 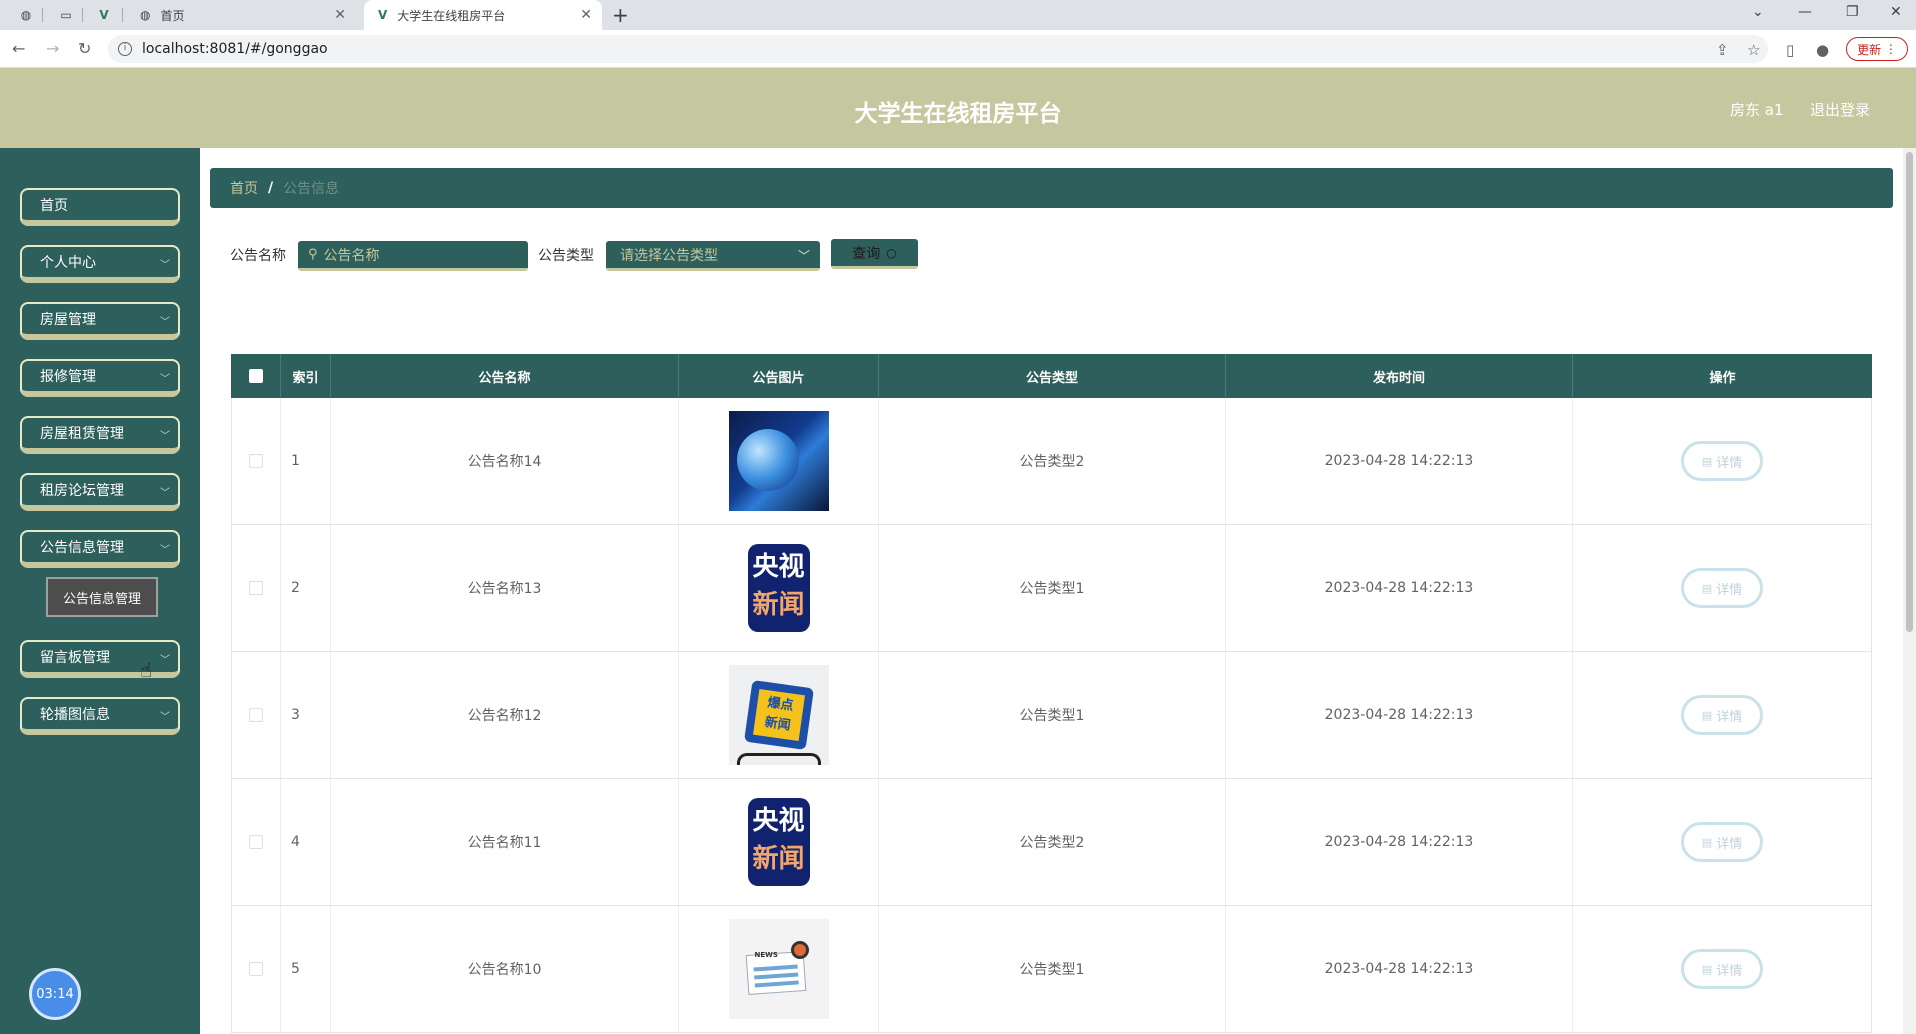 What do you see at coordinates (1790, 50) in the screenshot?
I see `side-panel-icon: ▯` at bounding box center [1790, 50].